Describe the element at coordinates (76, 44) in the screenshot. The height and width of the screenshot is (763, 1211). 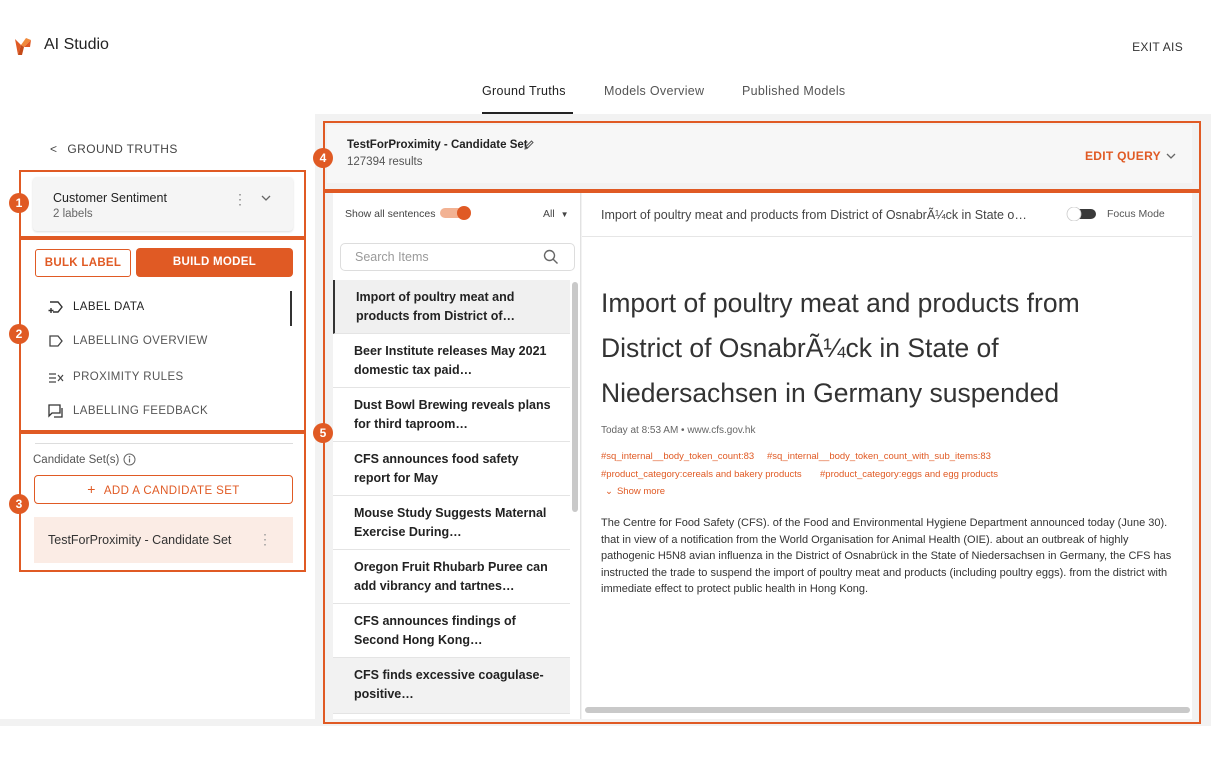
I see `app-title: AI Studio` at that location.